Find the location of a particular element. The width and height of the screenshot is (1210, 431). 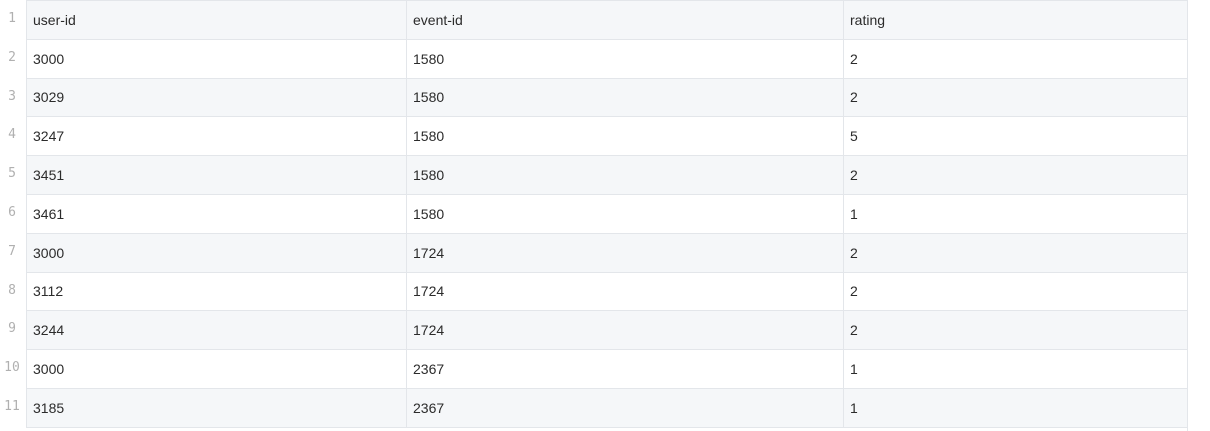

line-number-gutter: 1 2 3 4 5 6 7 8 9 10 11 is located at coordinates (13, 215).